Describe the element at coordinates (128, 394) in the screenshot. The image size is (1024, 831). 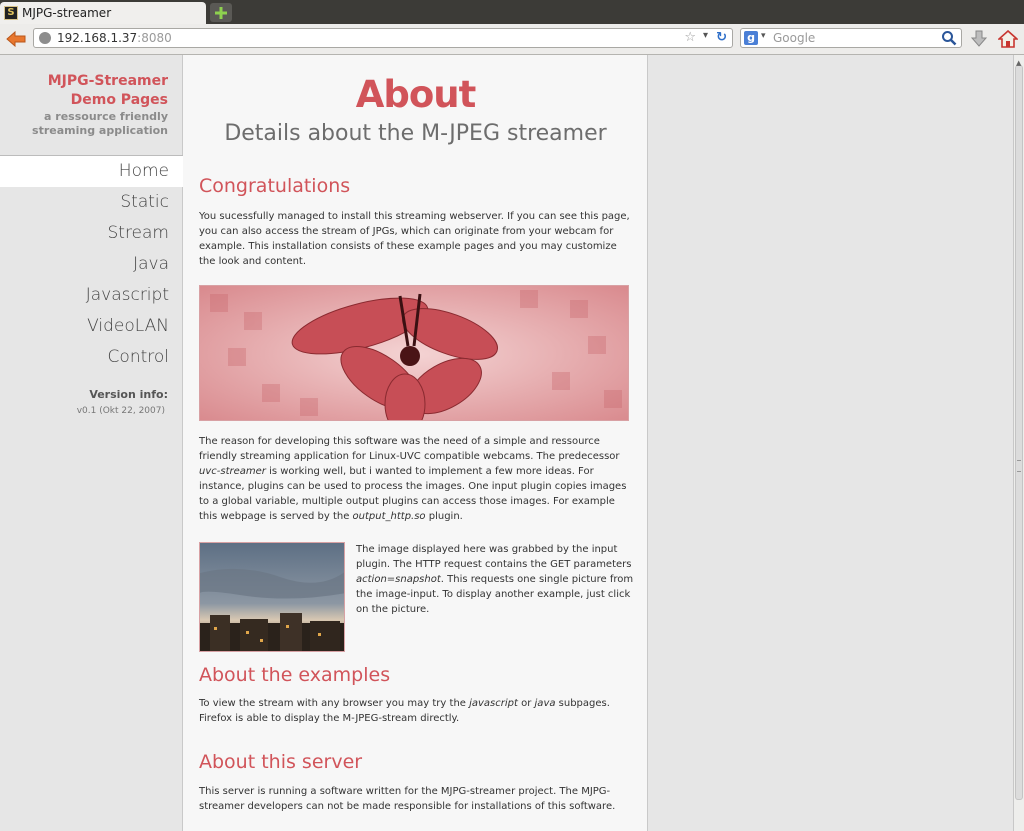
I see `version-label: Version info:` at that location.